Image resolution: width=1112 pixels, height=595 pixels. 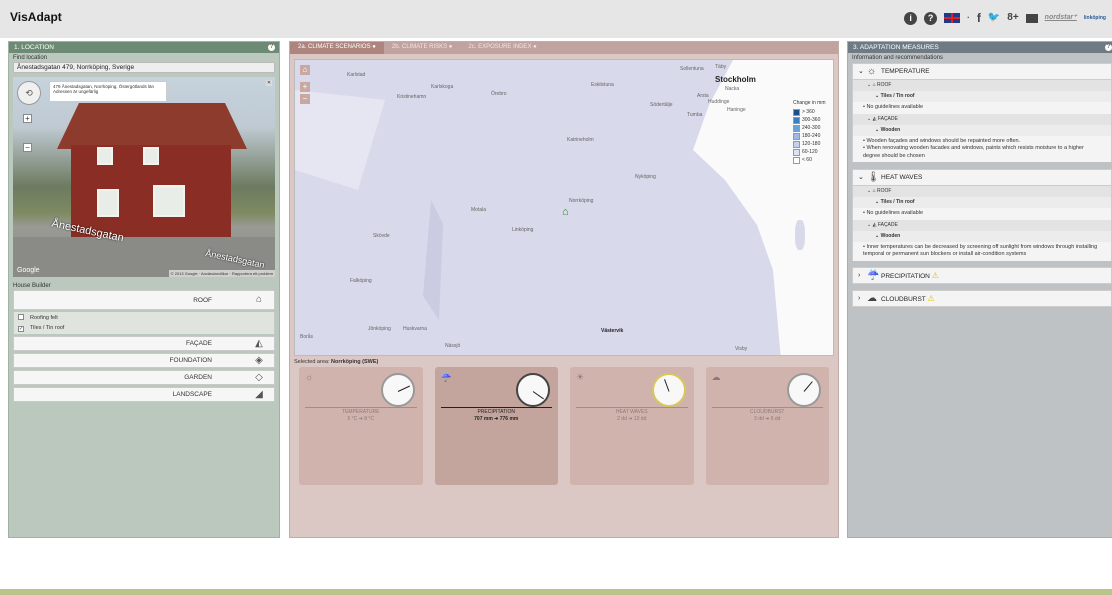 I want to click on address-input: Ånestadsgatan 479, Norrköping, Sverige, so click(x=144, y=67).